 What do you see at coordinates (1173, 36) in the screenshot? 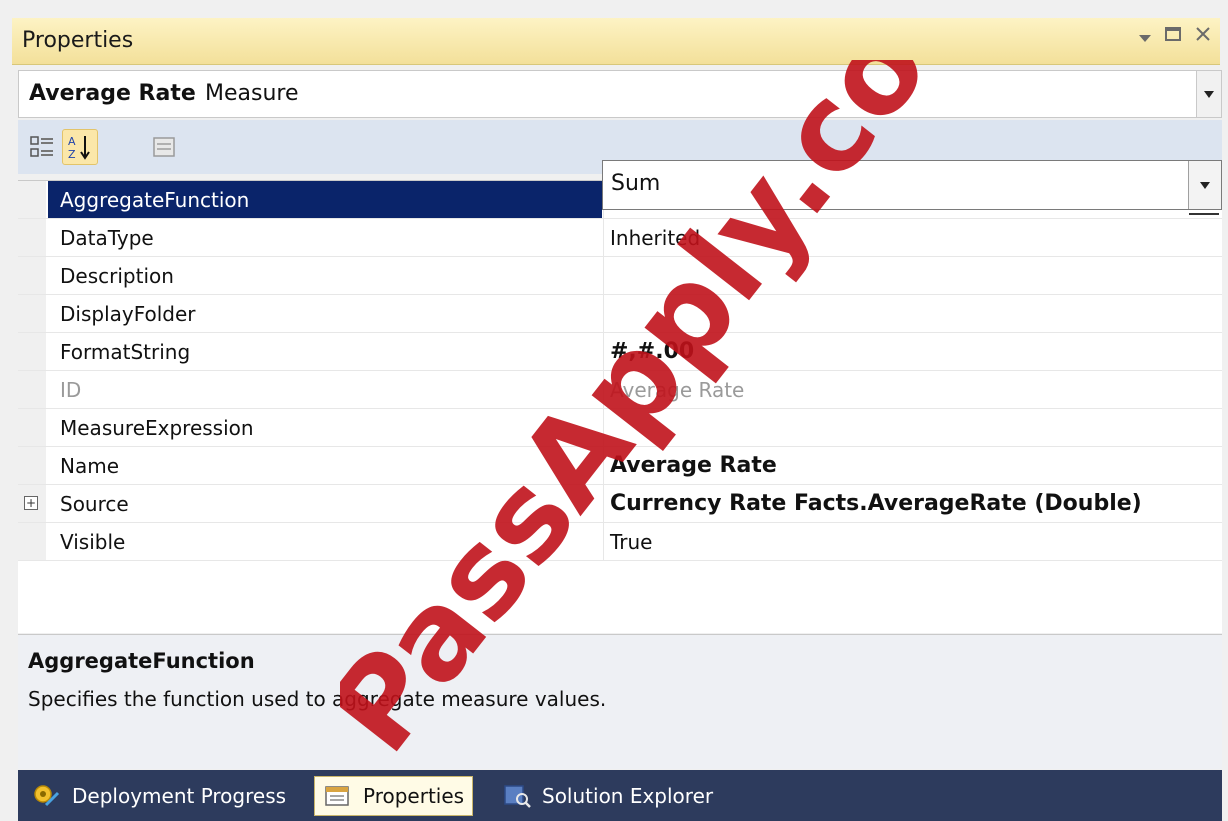
I see `maximize-icon` at bounding box center [1173, 36].